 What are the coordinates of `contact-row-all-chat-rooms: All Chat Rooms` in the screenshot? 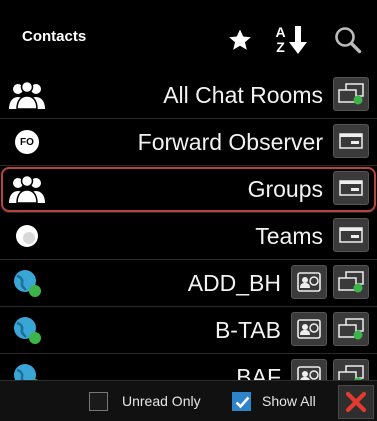 It's located at (188, 95).